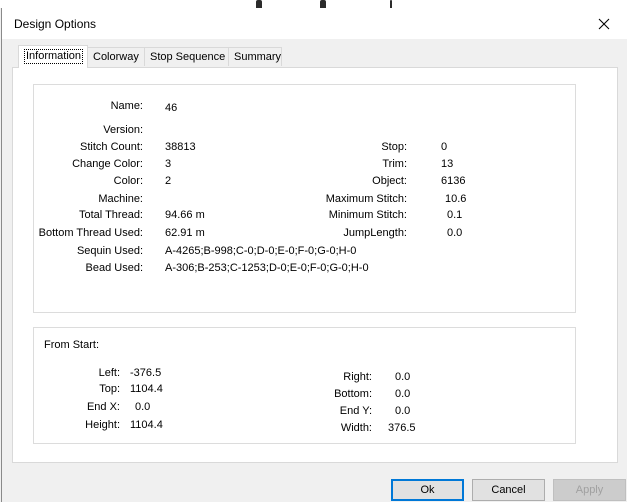 The height and width of the screenshot is (502, 627). Describe the element at coordinates (314, 23) in the screenshot. I see `title-bar: Design Options` at that location.